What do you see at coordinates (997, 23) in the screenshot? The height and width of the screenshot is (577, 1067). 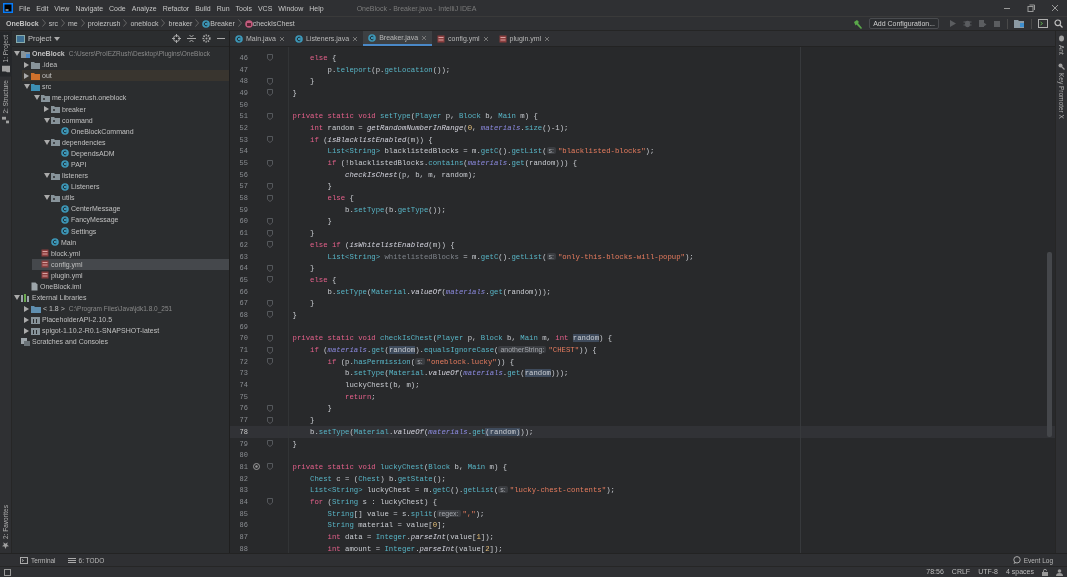 I see `stop-icon` at bounding box center [997, 23].